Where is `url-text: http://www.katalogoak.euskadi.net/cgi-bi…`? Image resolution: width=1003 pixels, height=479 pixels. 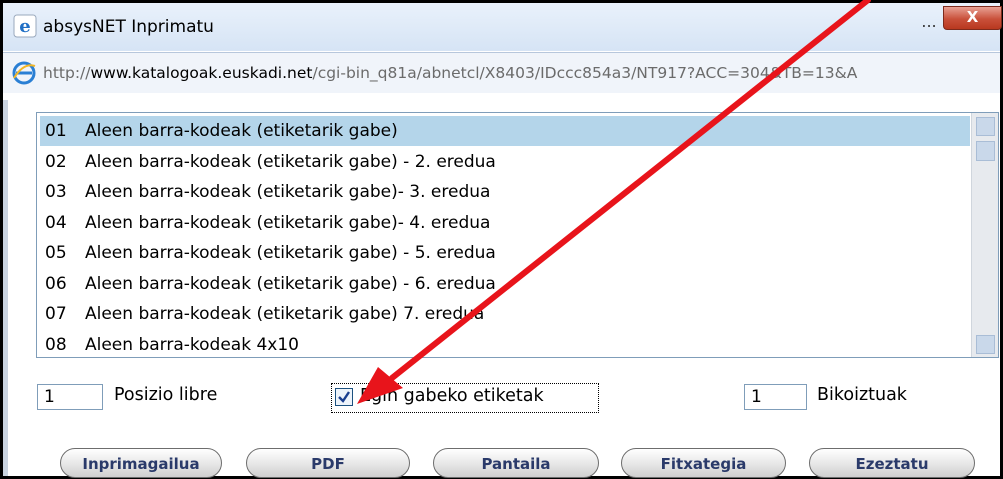 url-text: http://www.katalogoak.euskadi.net/cgi-bi… is located at coordinates (450, 73).